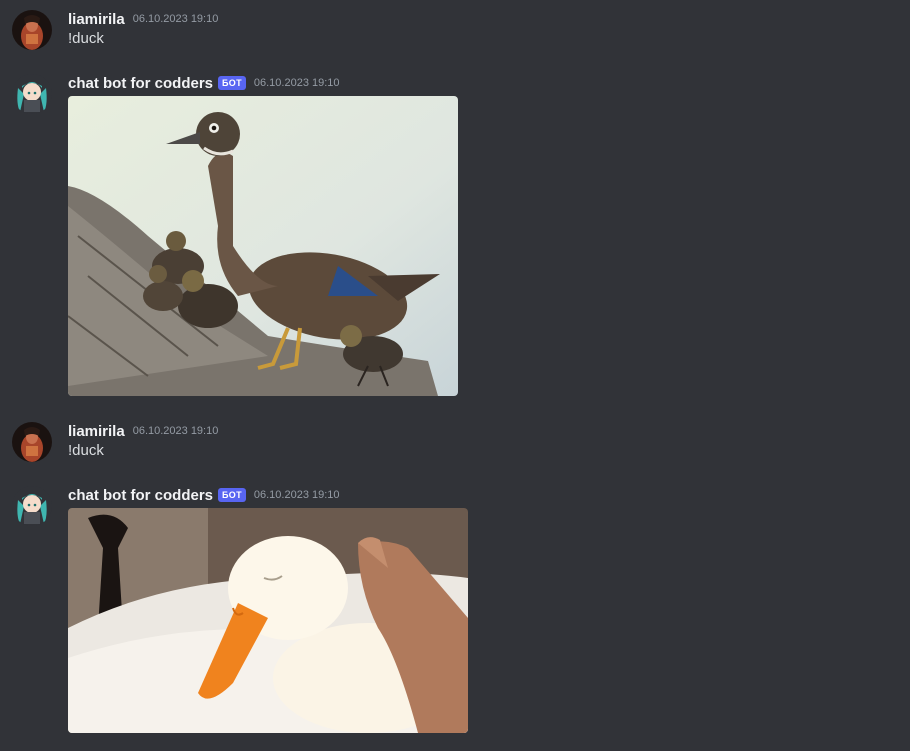 This screenshot has height=751, width=910. Describe the element at coordinates (268, 620) in the screenshot. I see `image-attachment-white-duck` at that location.